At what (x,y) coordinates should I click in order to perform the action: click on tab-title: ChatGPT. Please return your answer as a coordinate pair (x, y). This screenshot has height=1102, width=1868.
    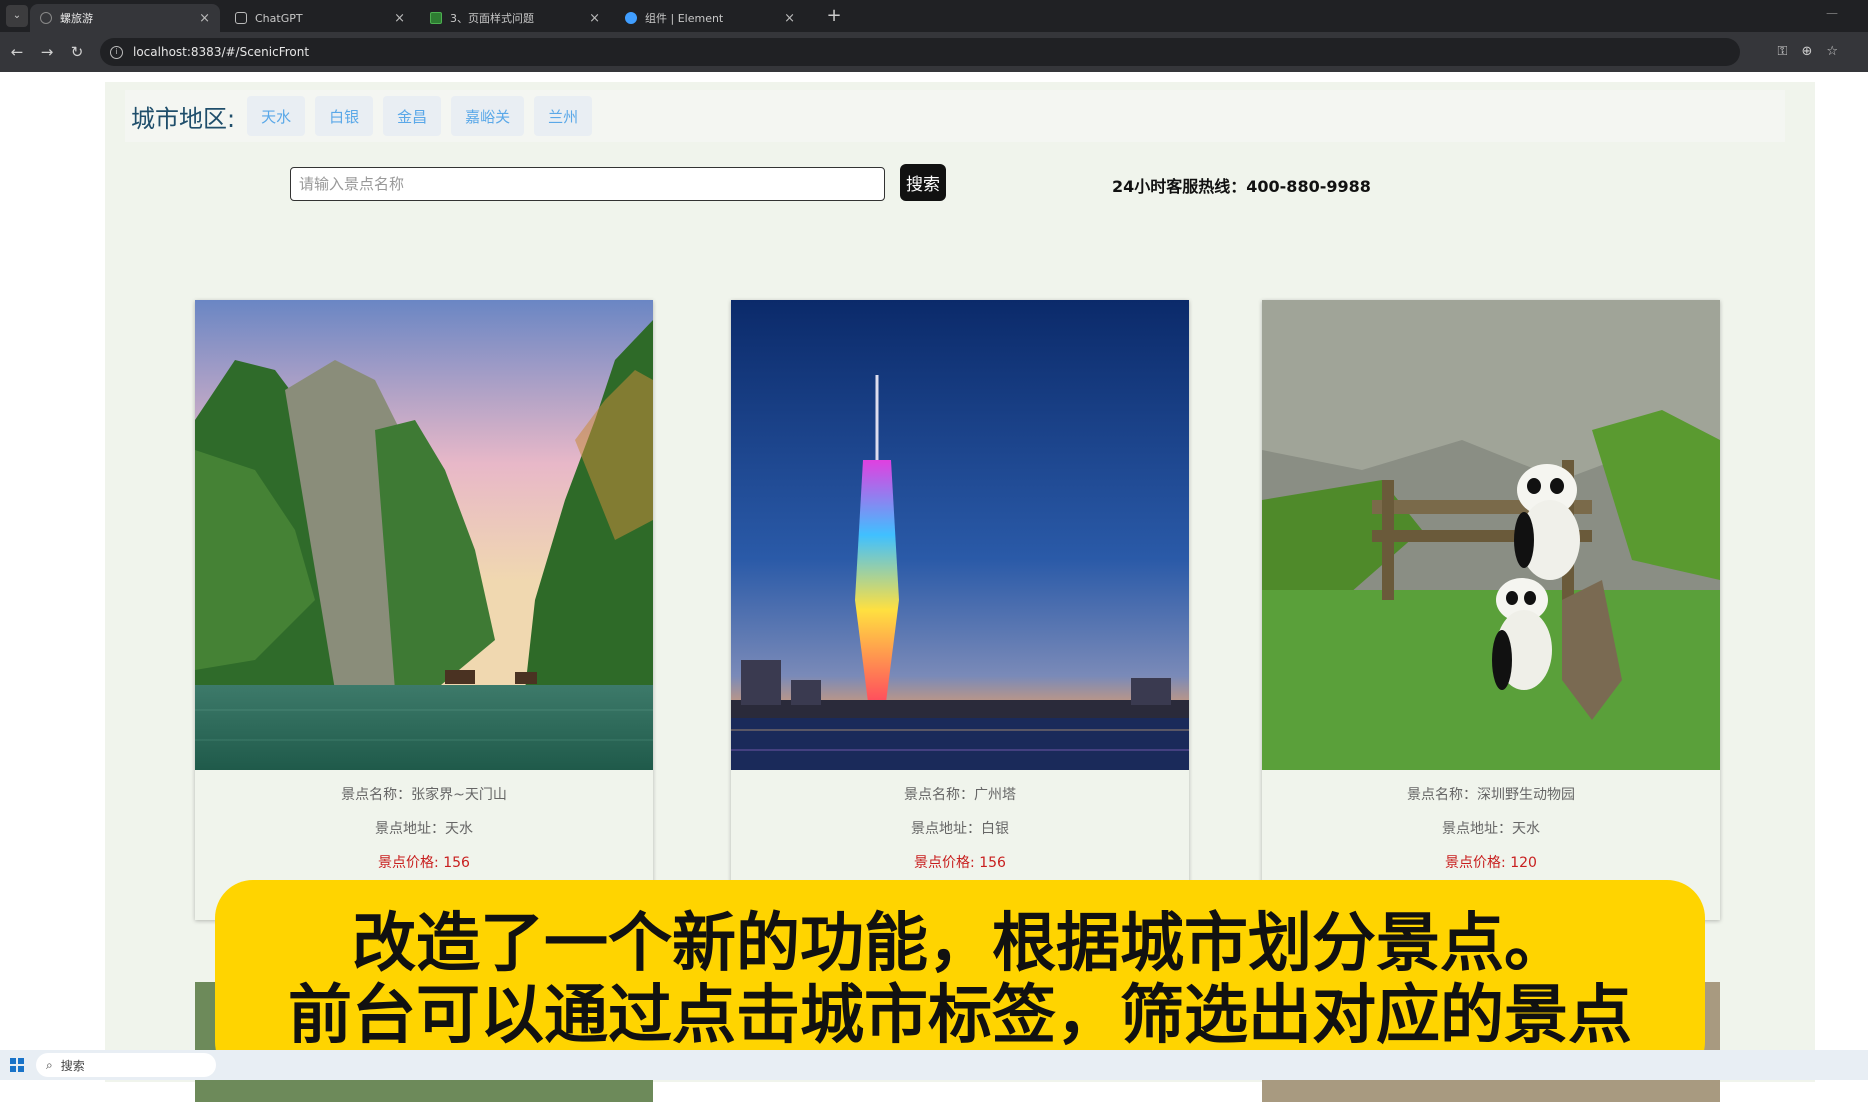
    Looking at the image, I should click on (279, 18).